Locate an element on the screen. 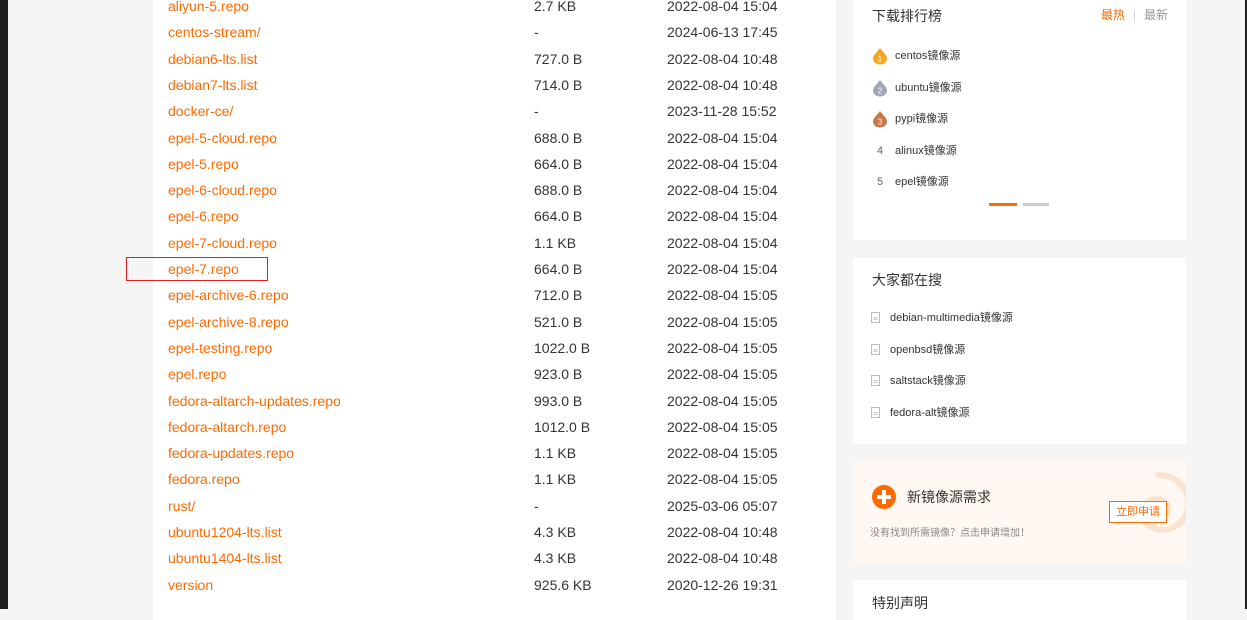 This screenshot has height=620, width=1247. new-mirror-request-description: 没有找到所需镜像？点击申请增加！ is located at coordinates (950, 533).